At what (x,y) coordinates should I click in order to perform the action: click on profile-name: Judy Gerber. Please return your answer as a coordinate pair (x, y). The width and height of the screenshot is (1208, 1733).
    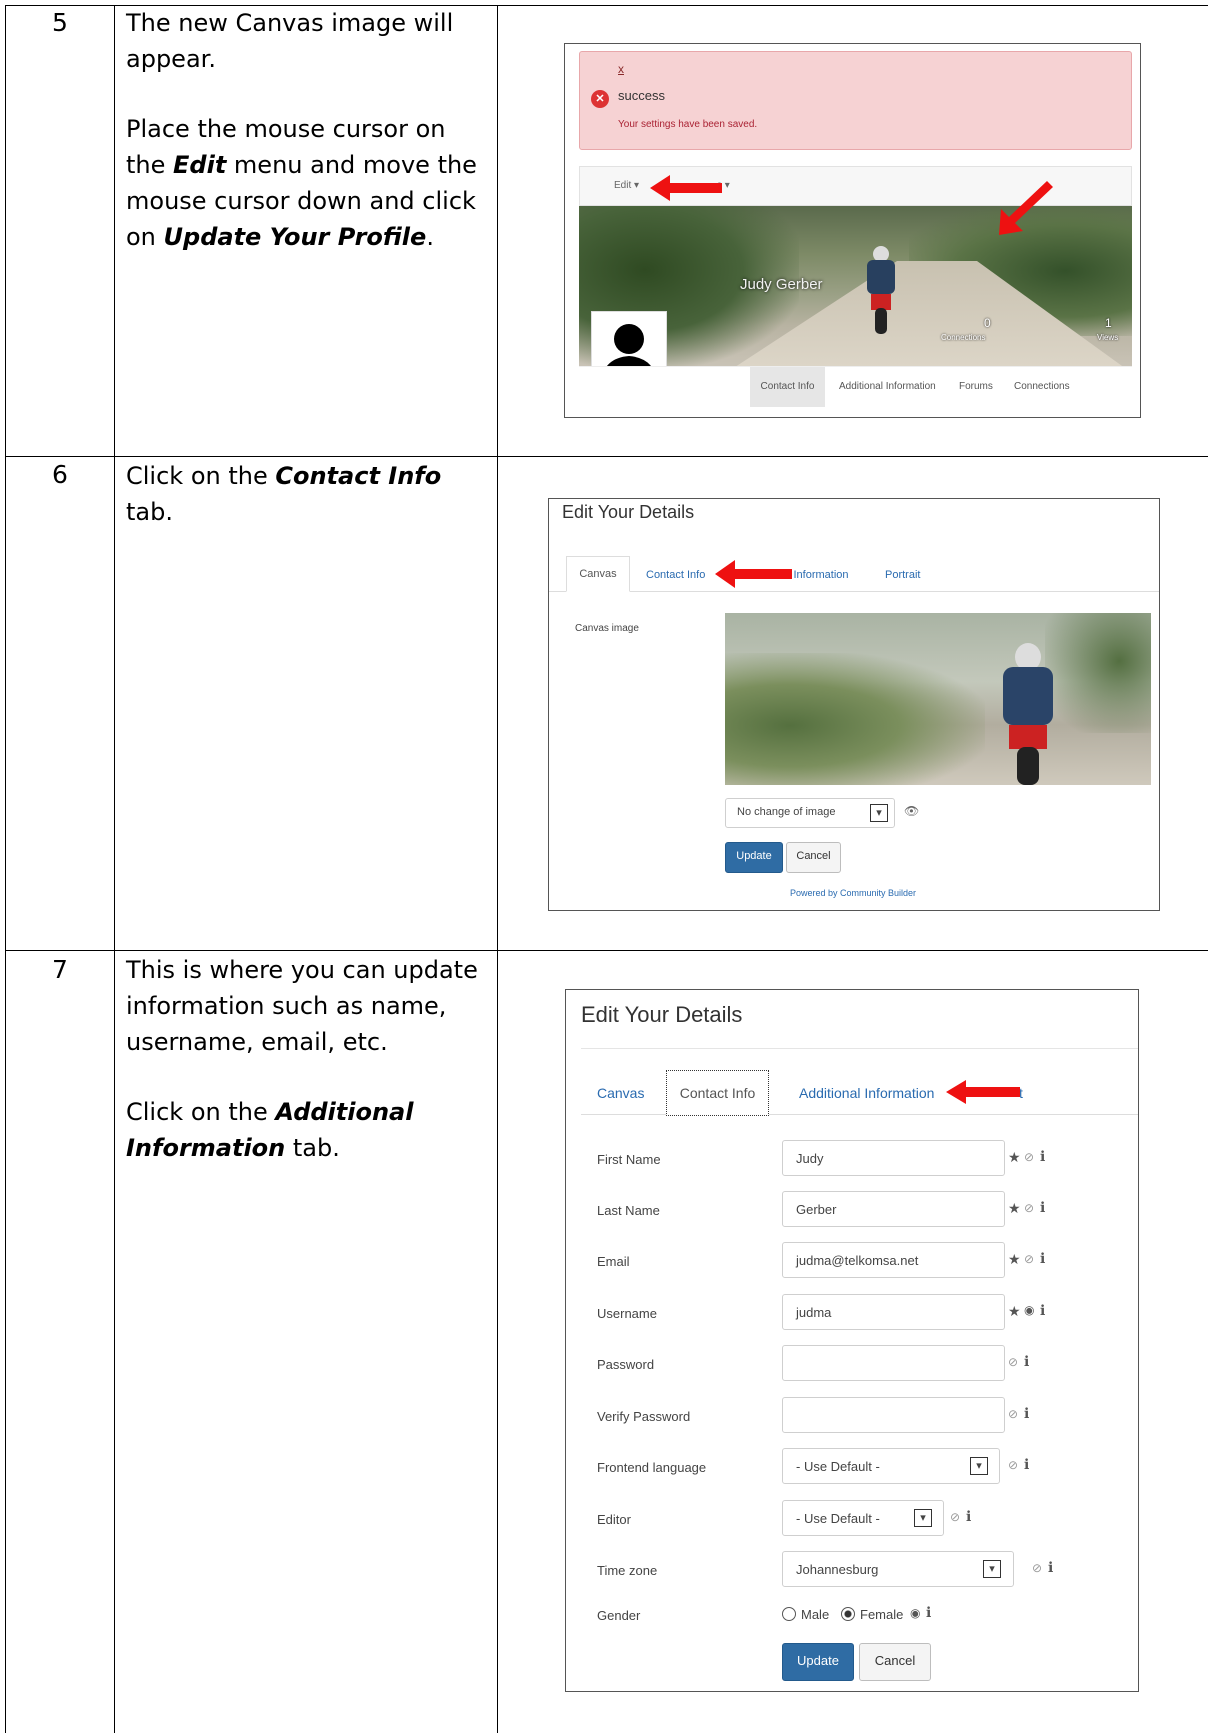
    Looking at the image, I should click on (781, 284).